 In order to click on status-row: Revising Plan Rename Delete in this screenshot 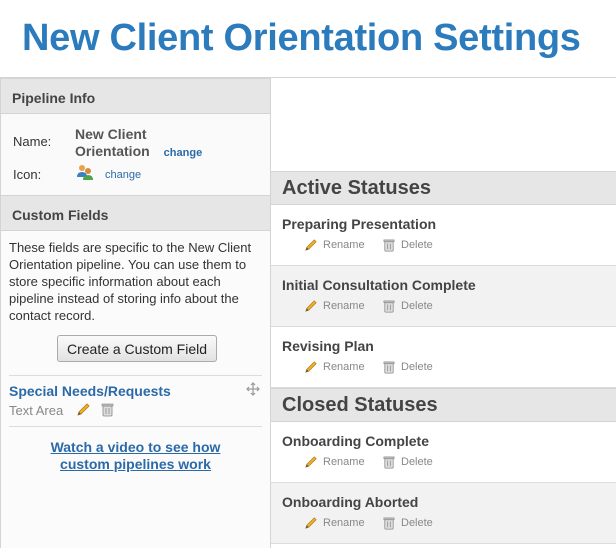, I will do `click(443, 357)`.